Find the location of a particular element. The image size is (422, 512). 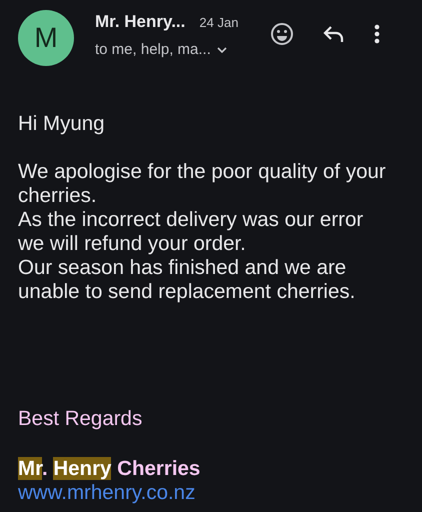

reply-button is located at coordinates (334, 34).